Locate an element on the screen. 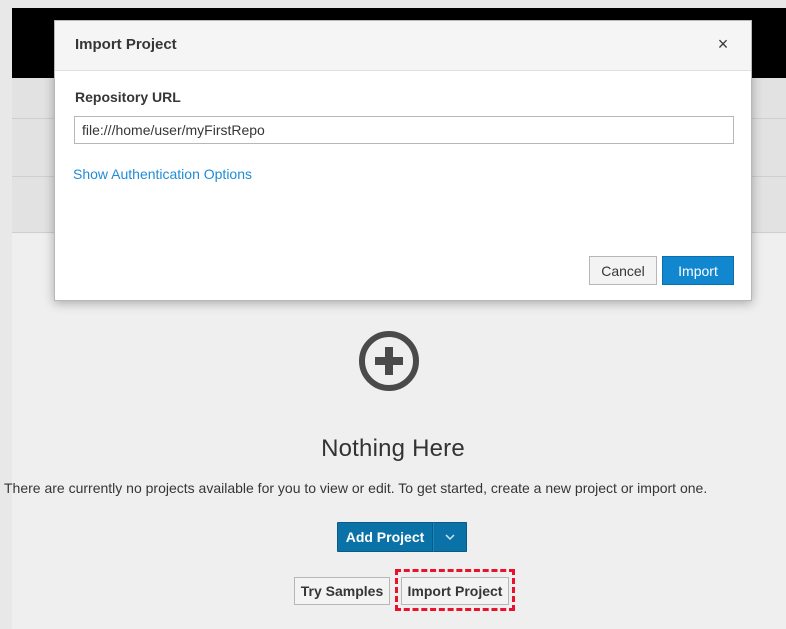 Image resolution: width=786 pixels, height=629 pixels. add-project-button: Add Project is located at coordinates (385, 537).